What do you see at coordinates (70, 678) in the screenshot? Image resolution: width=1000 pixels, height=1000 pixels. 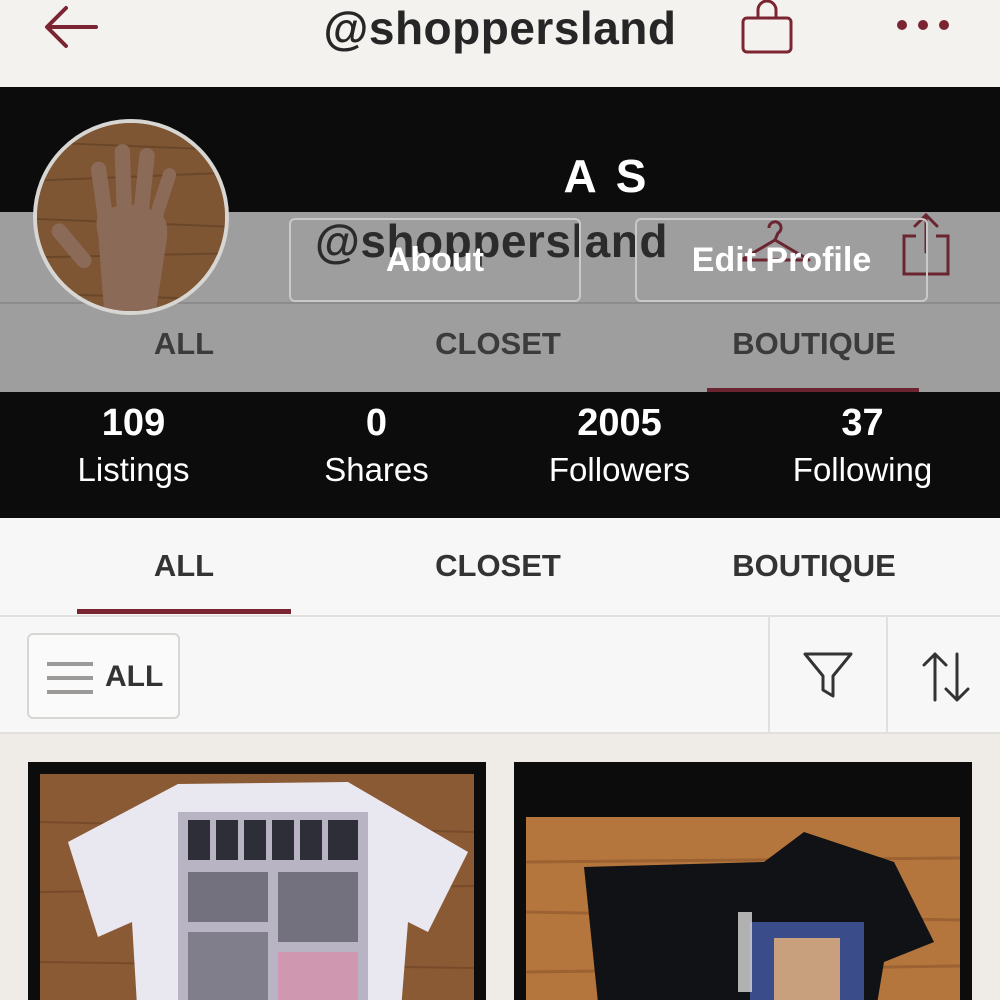 I see `menu-icon` at bounding box center [70, 678].